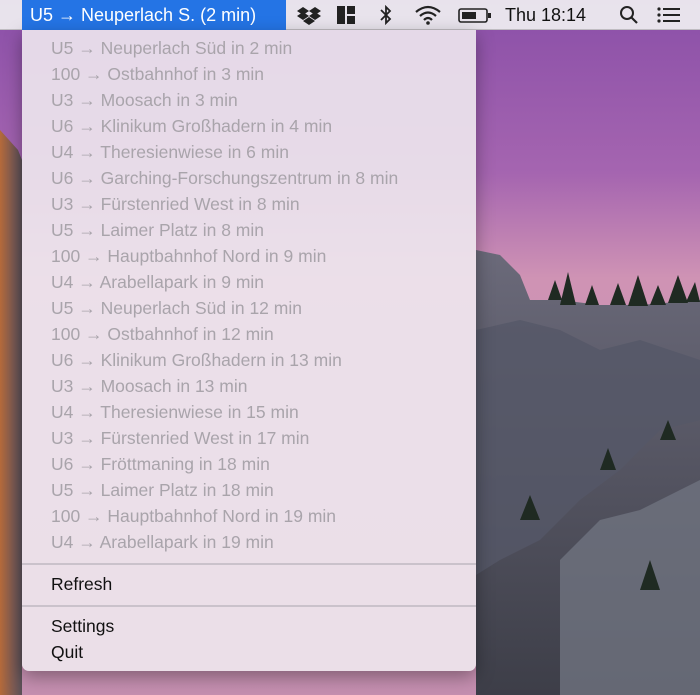 The width and height of the screenshot is (700, 695). What do you see at coordinates (194, 516) in the screenshot?
I see `departure-item: 100 → Hauptbahnhof Nord in 19 min` at bounding box center [194, 516].